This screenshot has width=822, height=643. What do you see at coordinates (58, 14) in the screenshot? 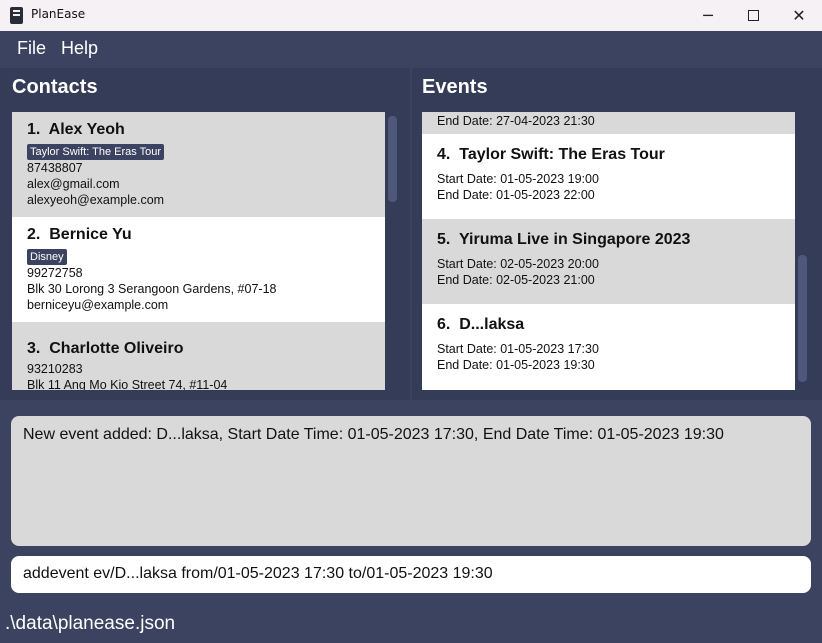
I see `window-title: PlanEase` at bounding box center [58, 14].